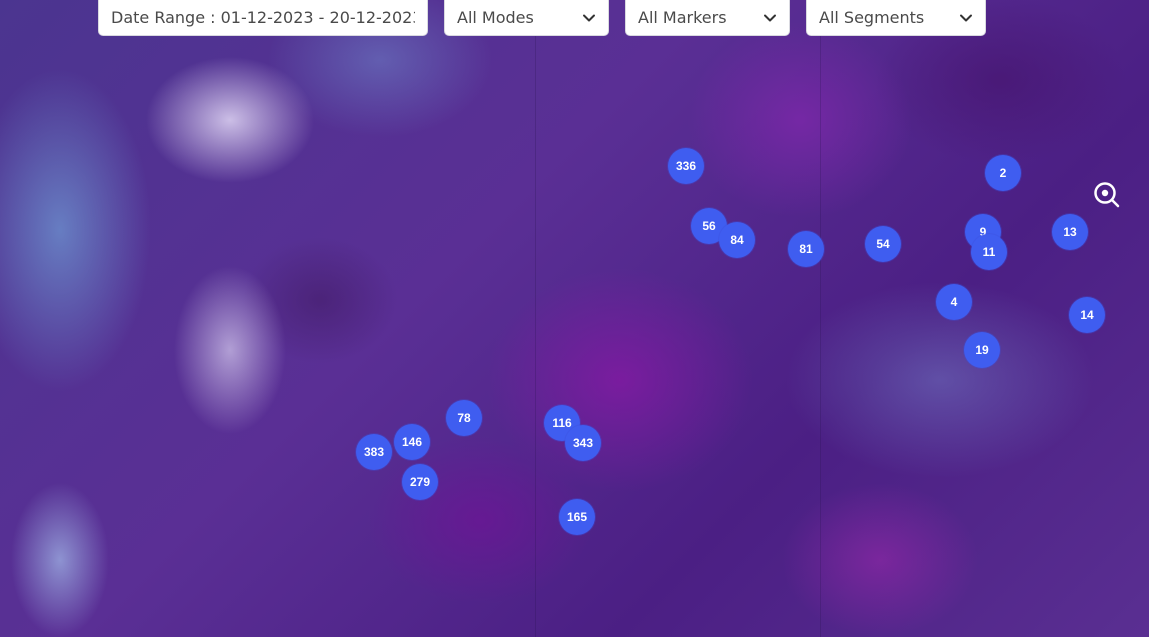 This screenshot has width=1149, height=637. I want to click on zoom-search-icon, so click(1107, 195).